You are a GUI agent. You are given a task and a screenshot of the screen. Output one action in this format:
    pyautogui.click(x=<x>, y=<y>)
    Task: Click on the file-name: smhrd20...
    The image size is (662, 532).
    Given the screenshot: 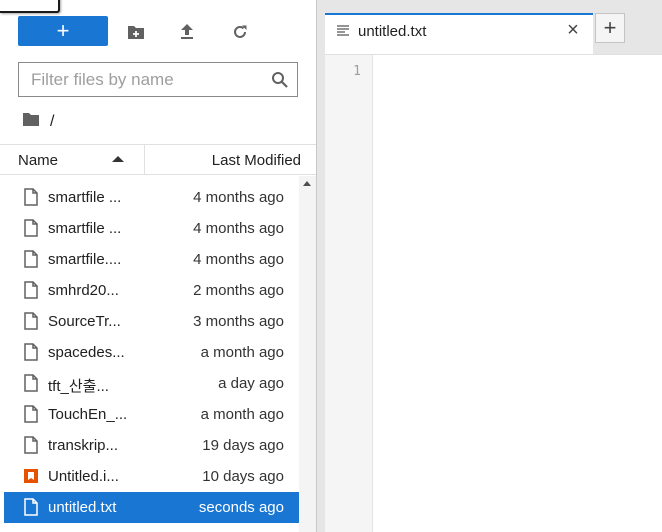 What is the action you would take?
    pyautogui.click(x=83, y=290)
    